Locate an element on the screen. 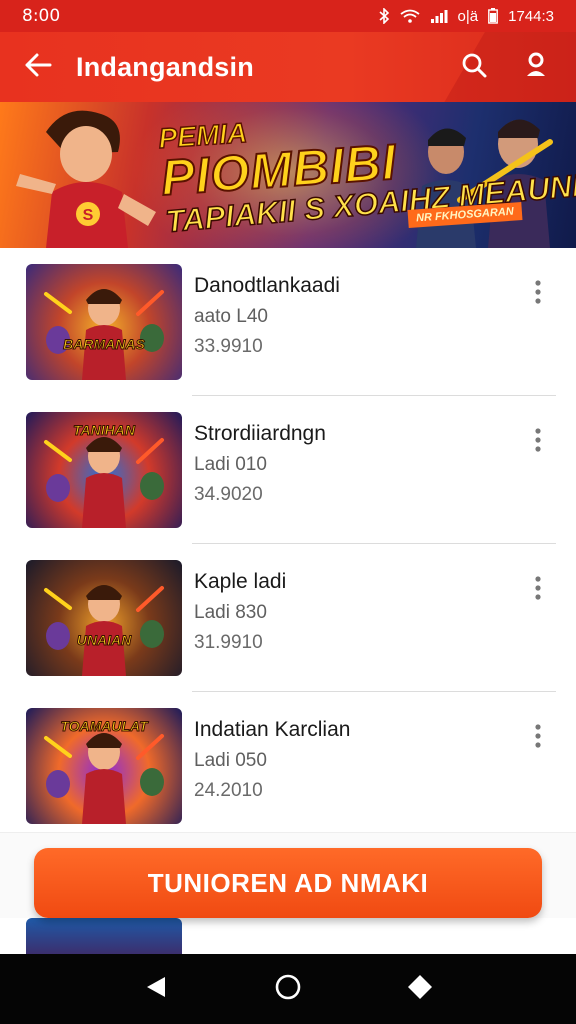 The height and width of the screenshot is (1024, 576). nav-home-button is located at coordinates (288, 989).